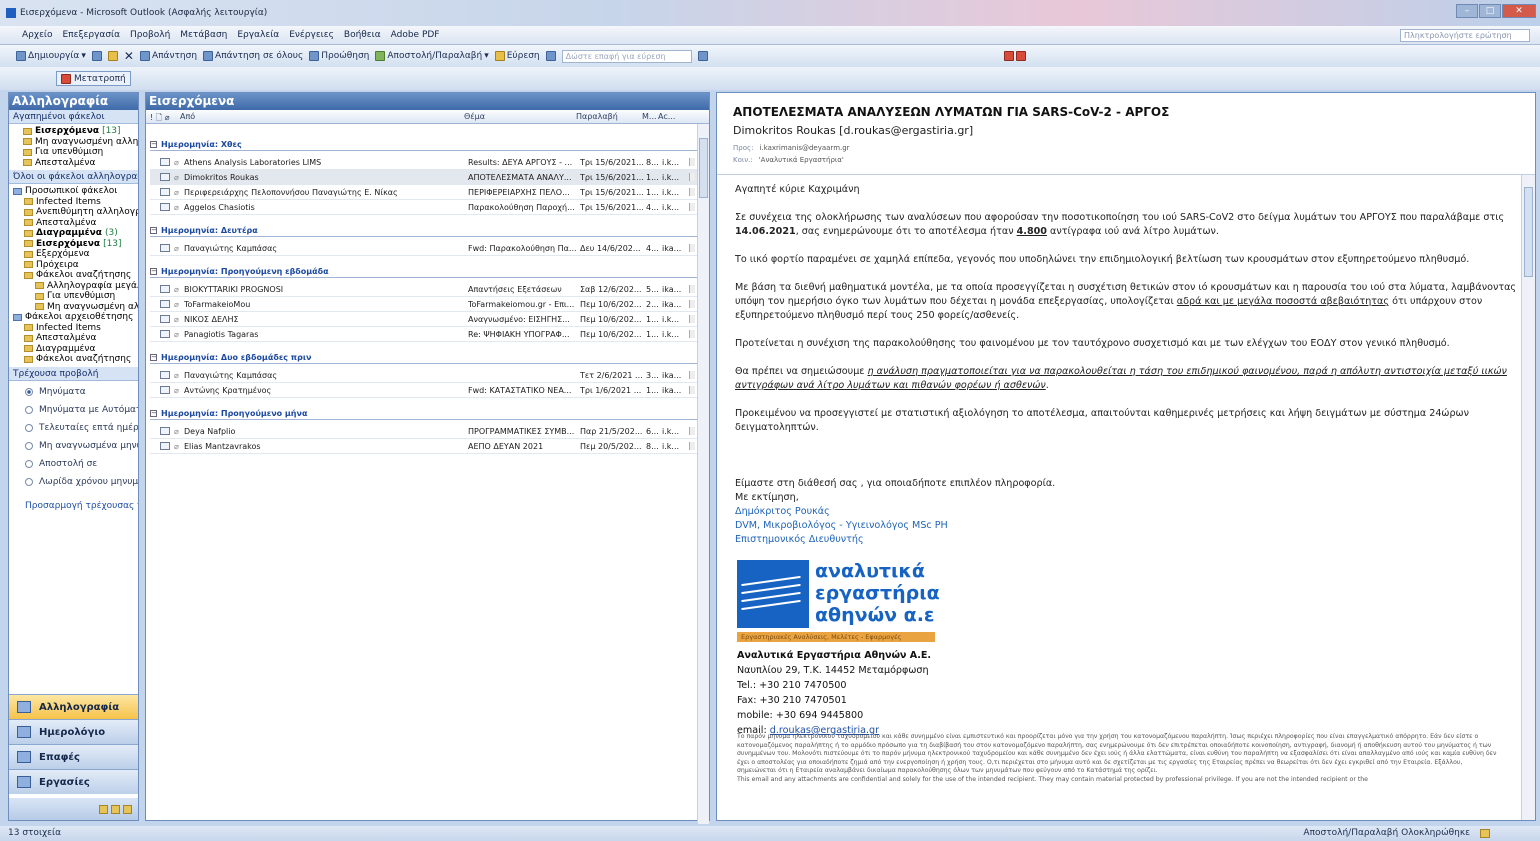 Image resolution: width=1540 pixels, height=841 pixels. Describe the element at coordinates (1467, 11) in the screenshot. I see `minimize-button: –` at that location.